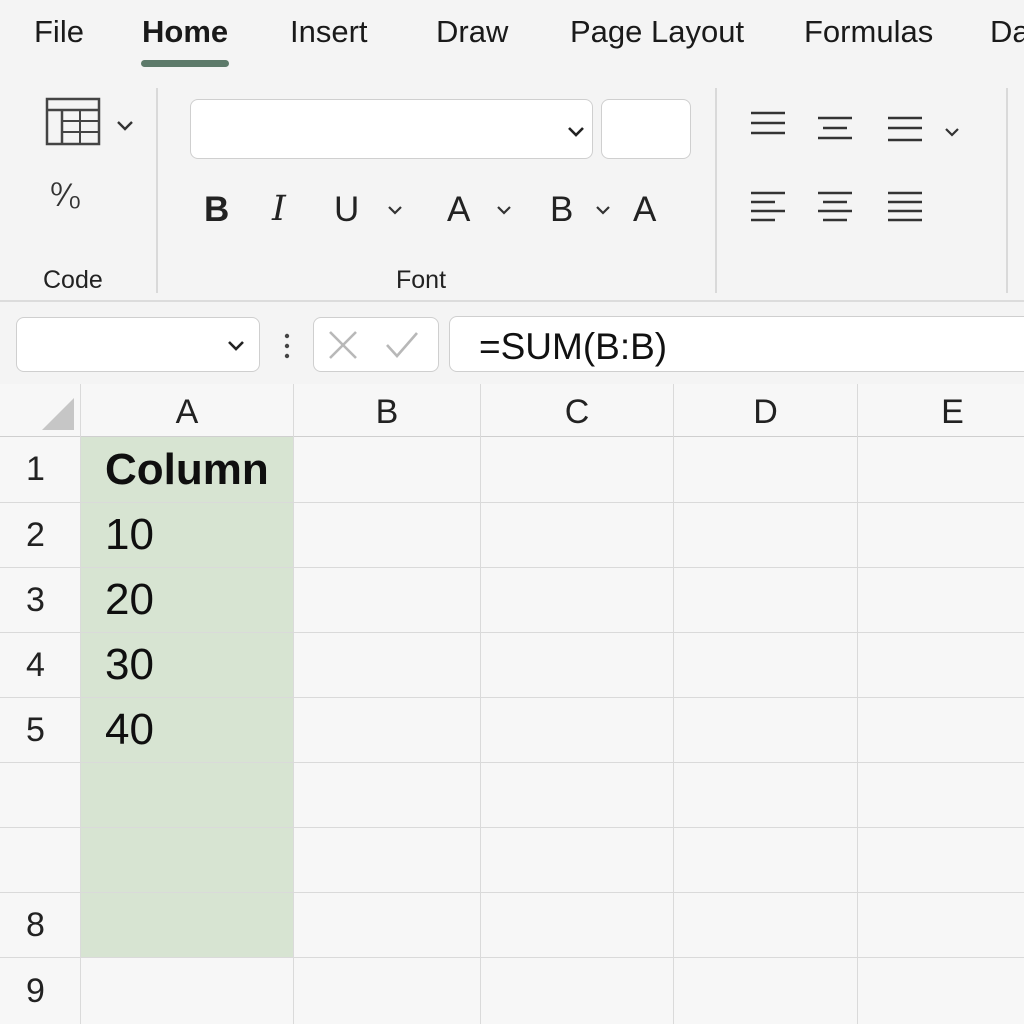 Image resolution: width=1024 pixels, height=1024 pixels. Describe the element at coordinates (186, 410) in the screenshot. I see `column-header-a: A` at that location.